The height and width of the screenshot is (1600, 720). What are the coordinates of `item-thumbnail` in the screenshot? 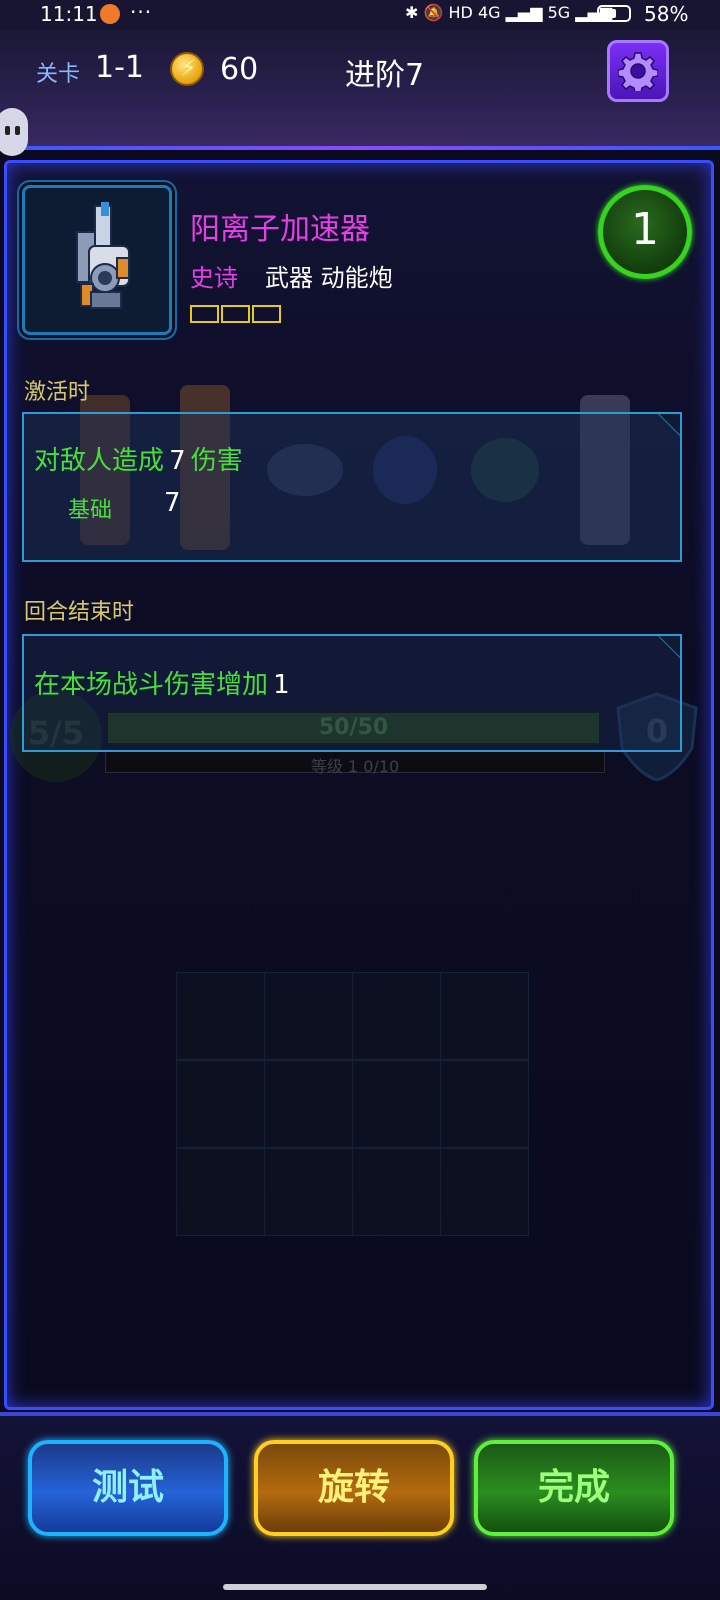 It's located at (97, 260).